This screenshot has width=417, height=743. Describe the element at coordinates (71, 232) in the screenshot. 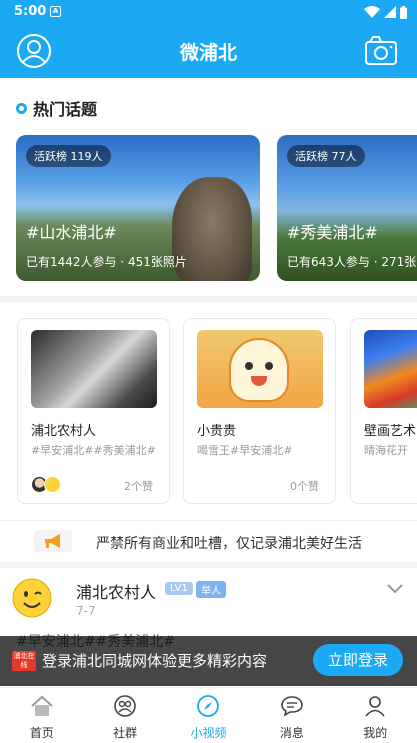

I see `topic-name: #山水浦北#` at that location.